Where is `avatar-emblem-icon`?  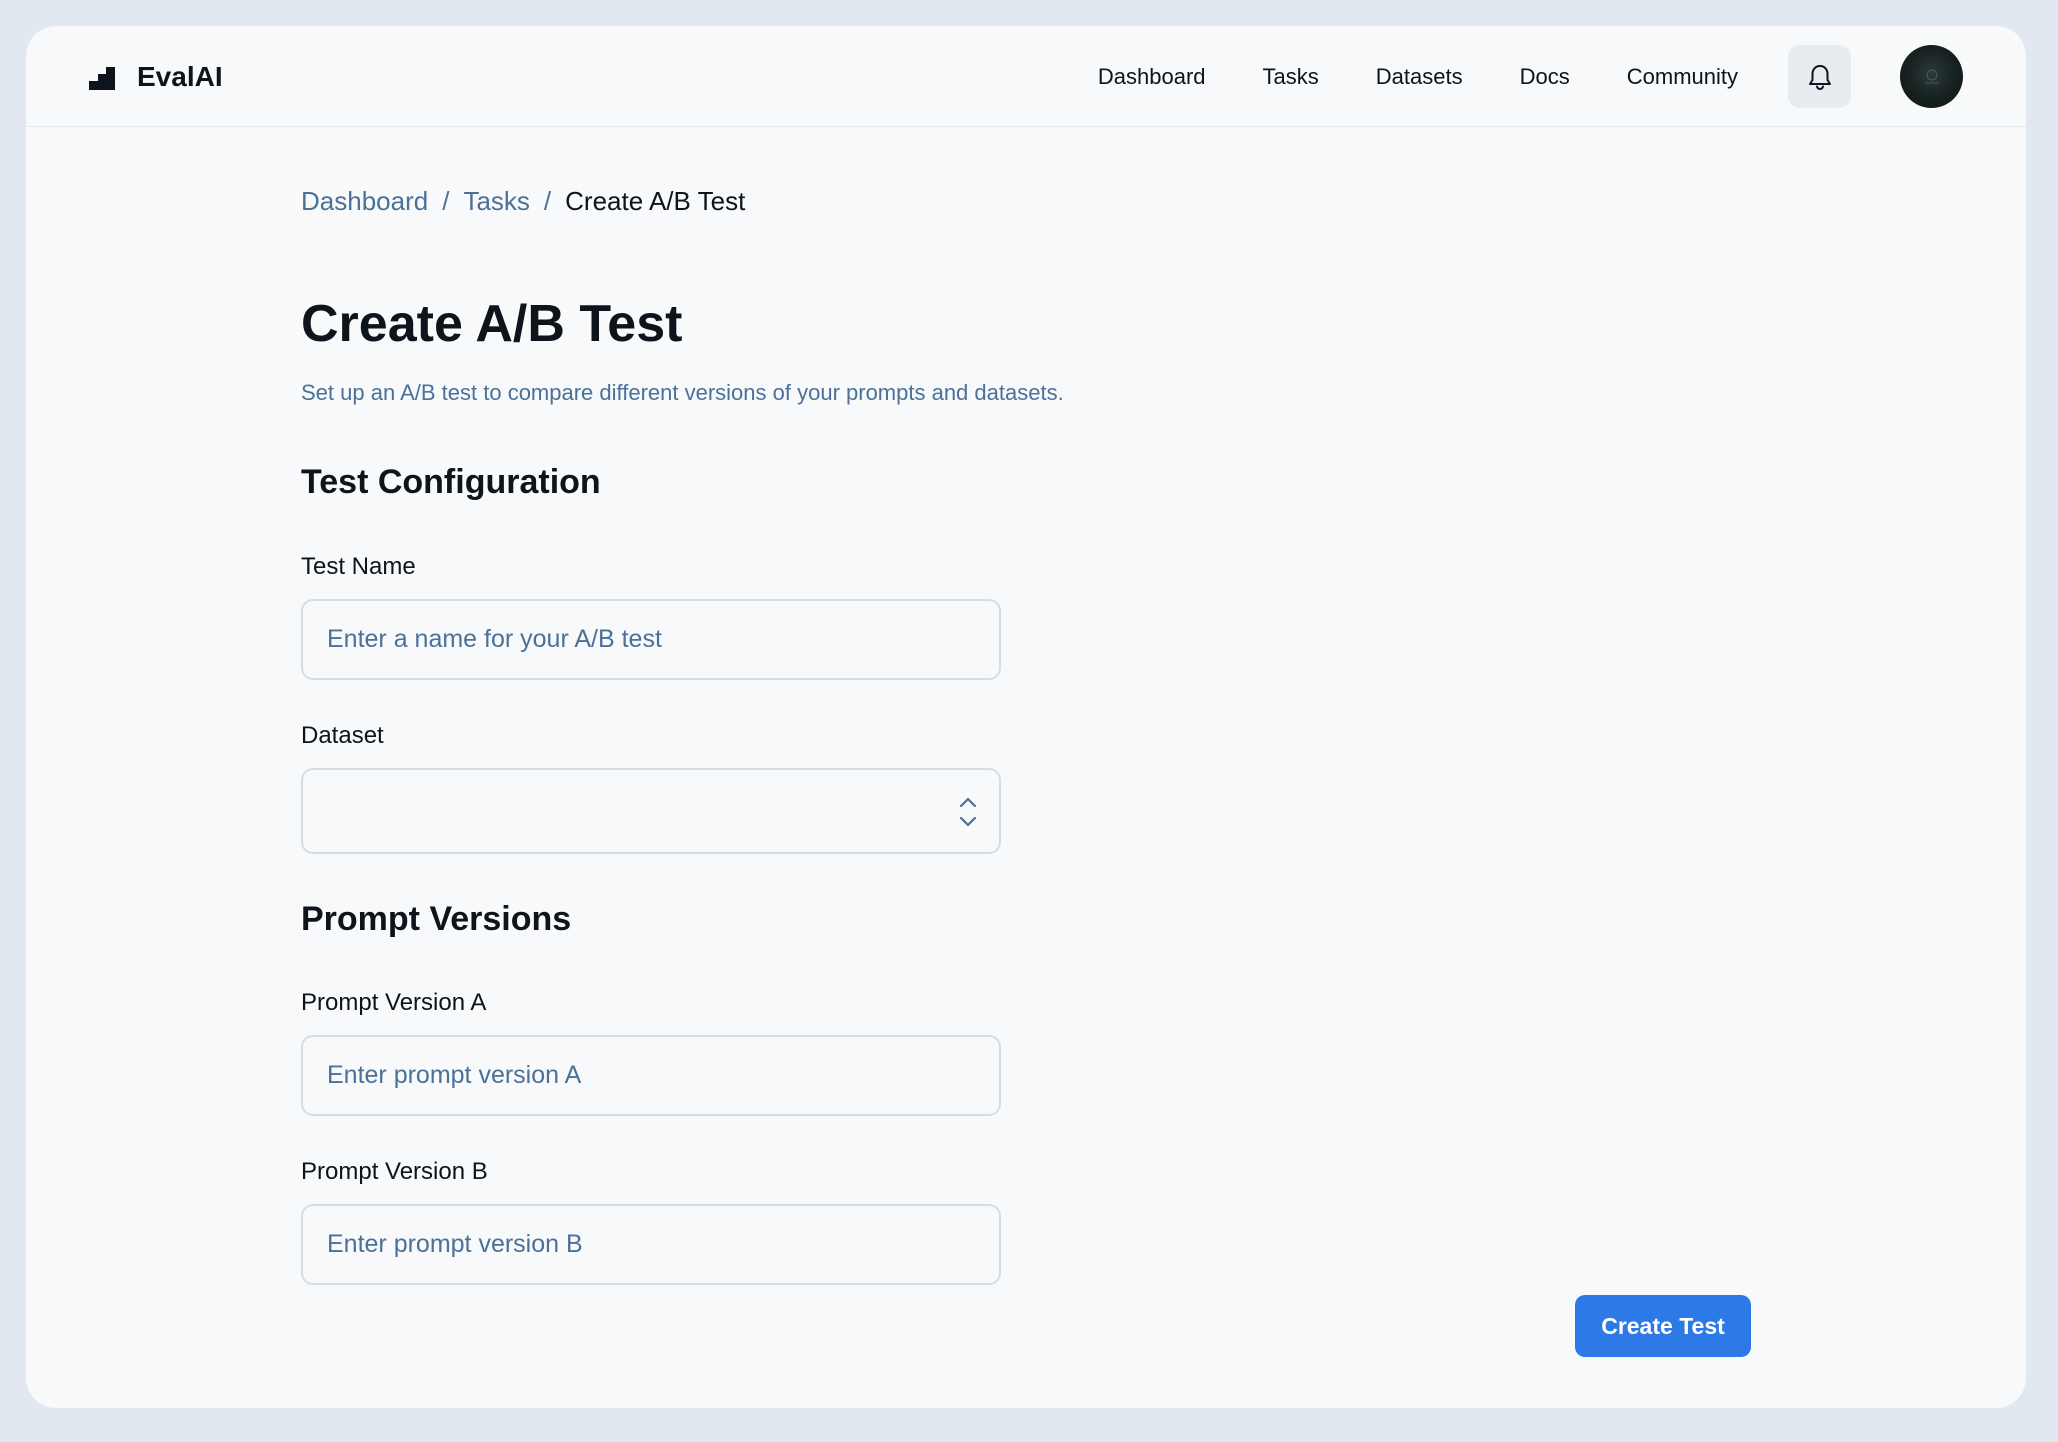 avatar-emblem-icon is located at coordinates (1931, 76).